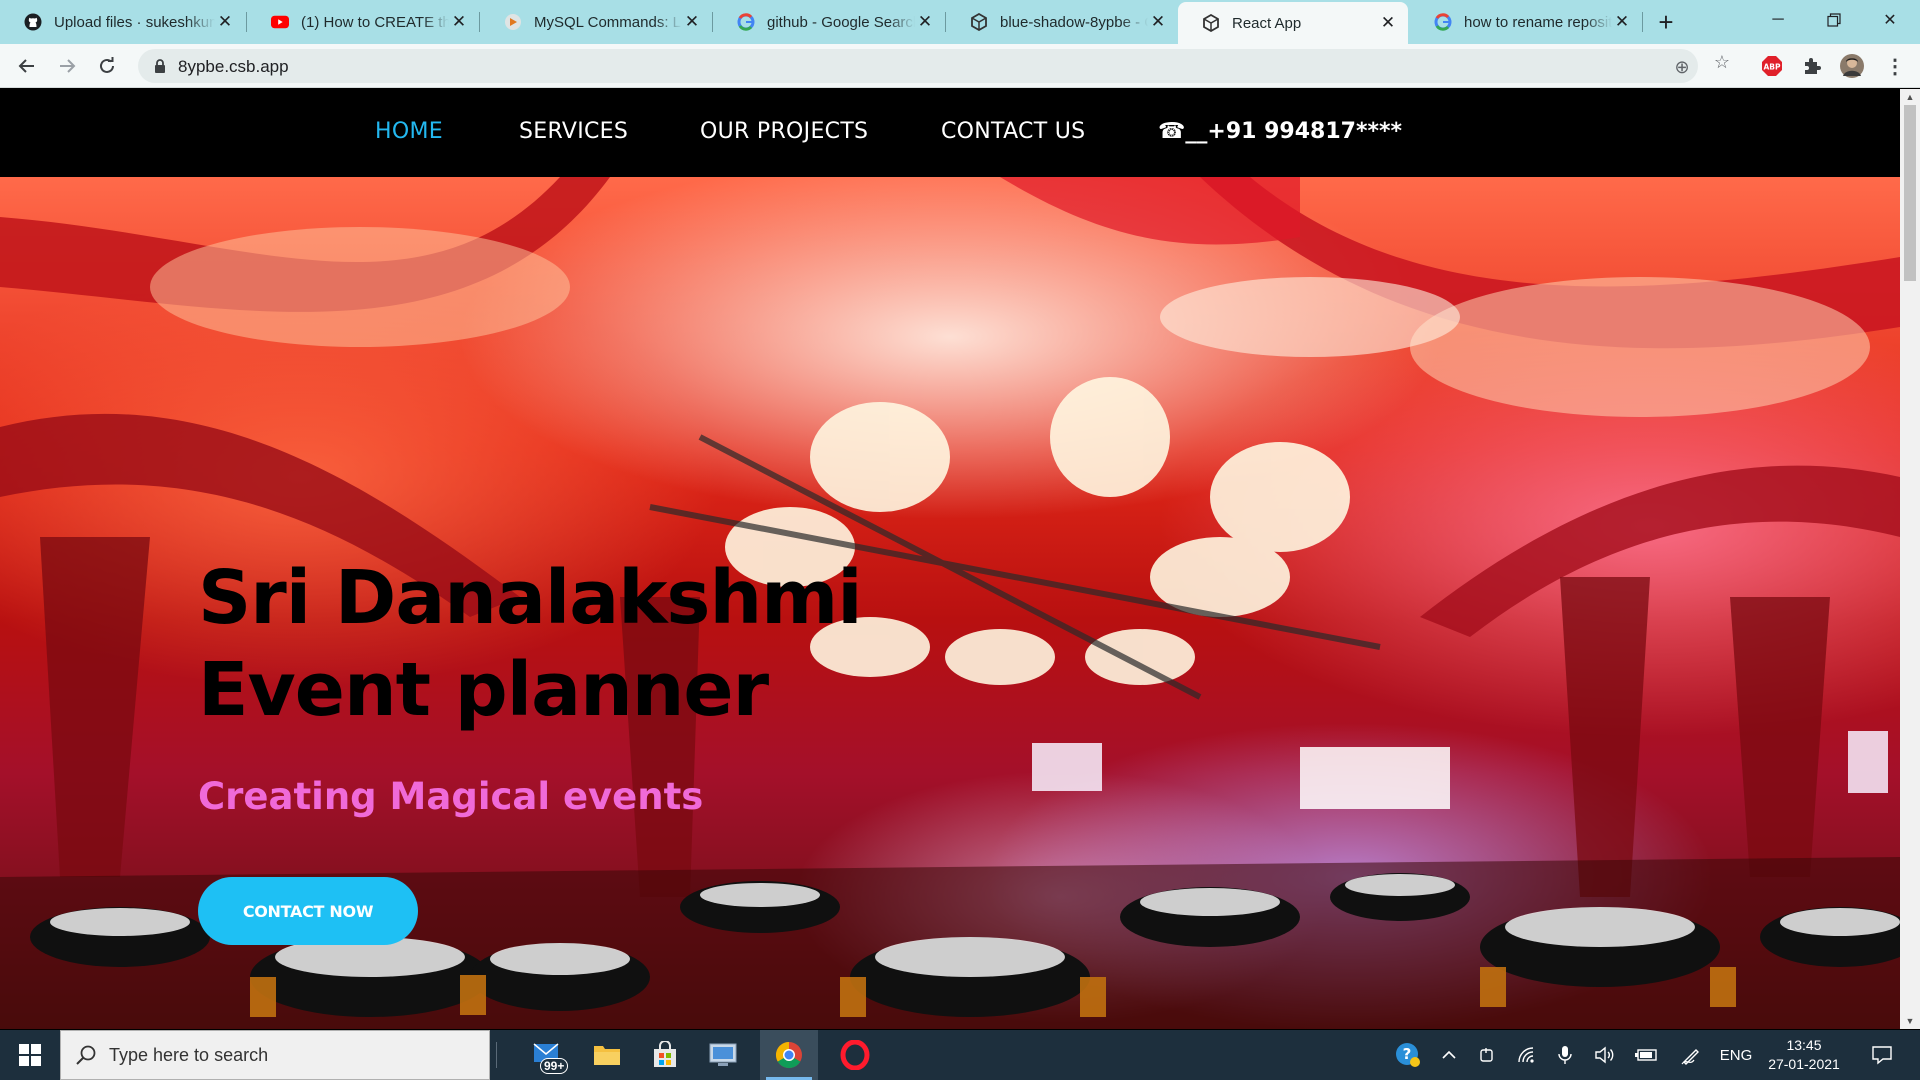  I want to click on mysql-icon, so click(513, 22).